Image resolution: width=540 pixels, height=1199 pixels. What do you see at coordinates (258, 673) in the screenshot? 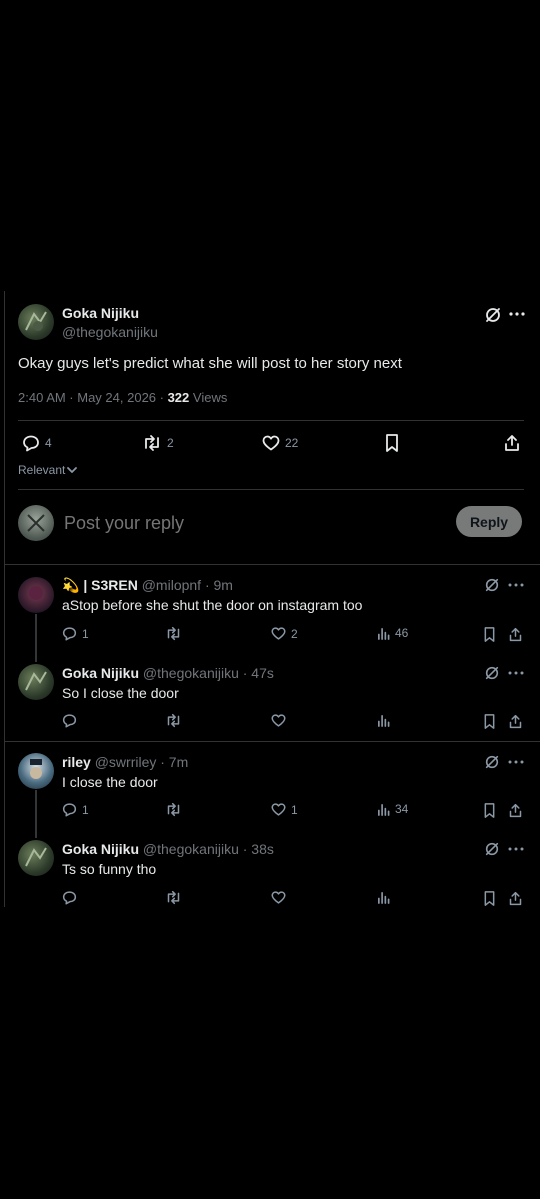
I see `reply-time: · 47s` at bounding box center [258, 673].